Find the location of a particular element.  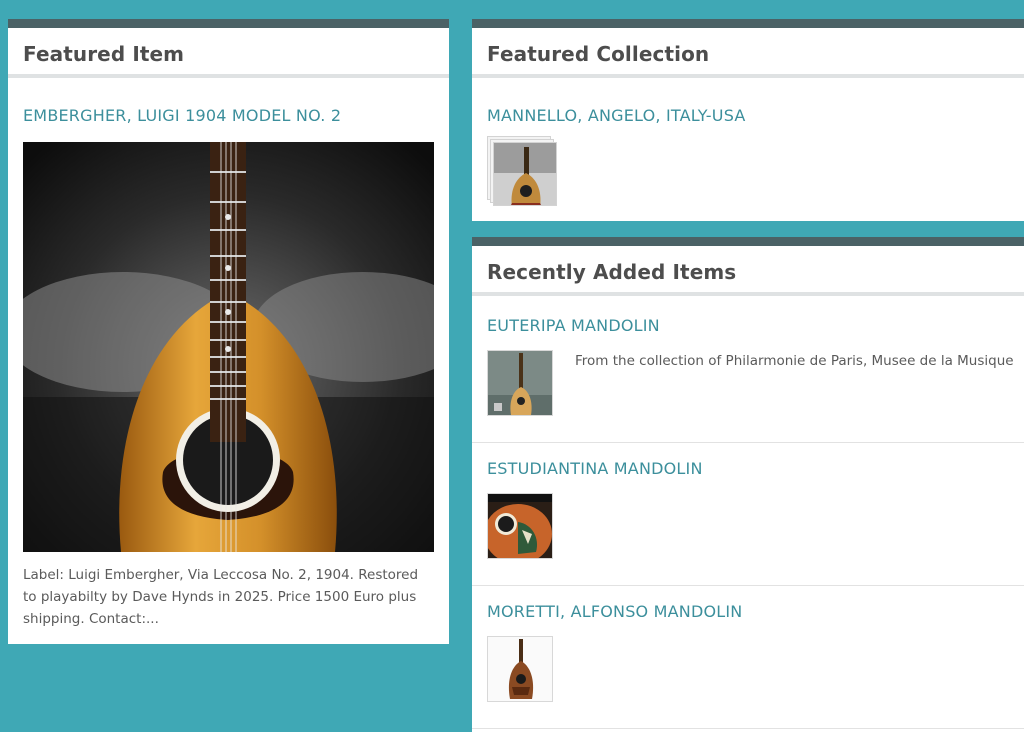

featured-collection-heading: Featured Collection is located at coordinates (598, 54).